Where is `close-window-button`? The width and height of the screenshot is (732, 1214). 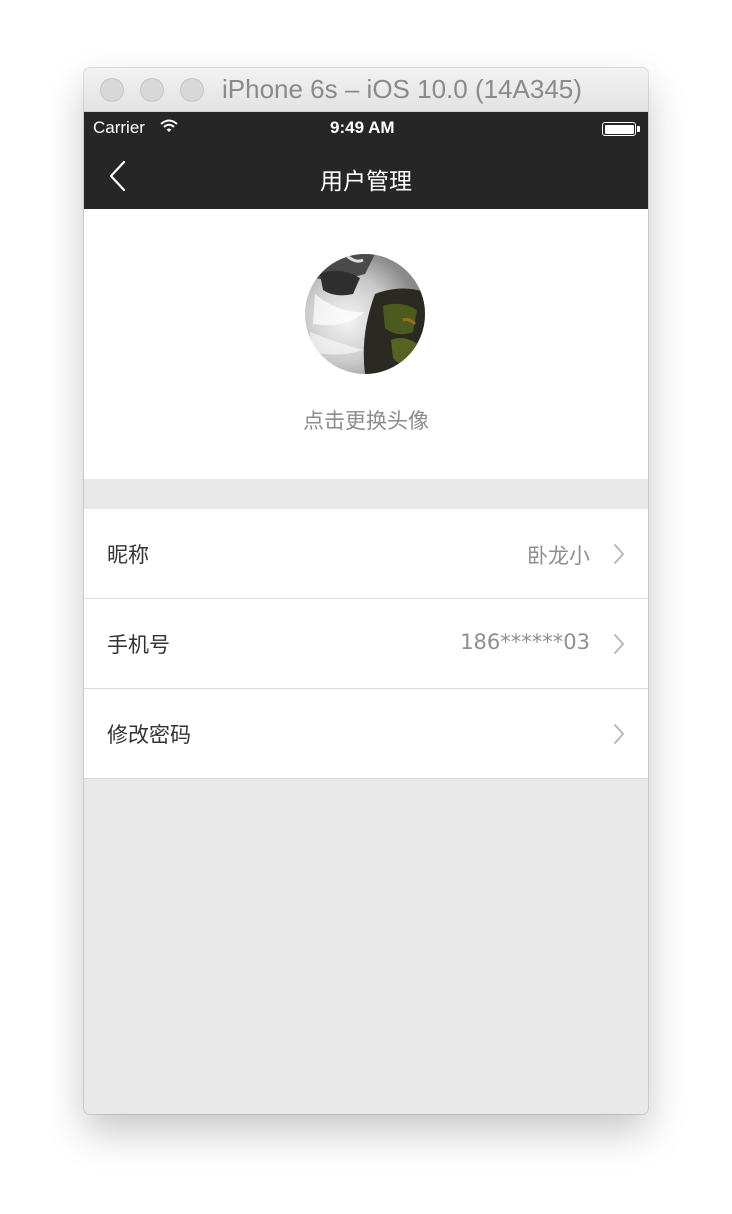 close-window-button is located at coordinates (112, 90).